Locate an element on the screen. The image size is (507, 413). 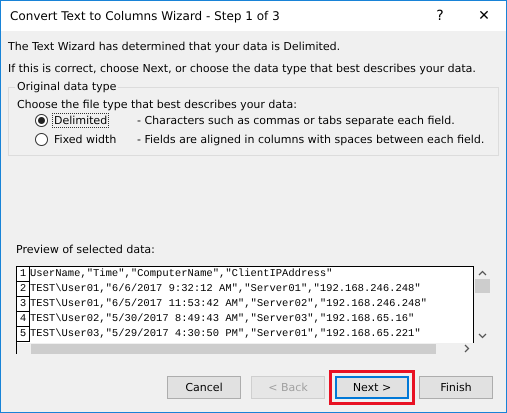
prompt-text: Choose the file type that best describes your data: is located at coordinates (157, 104).